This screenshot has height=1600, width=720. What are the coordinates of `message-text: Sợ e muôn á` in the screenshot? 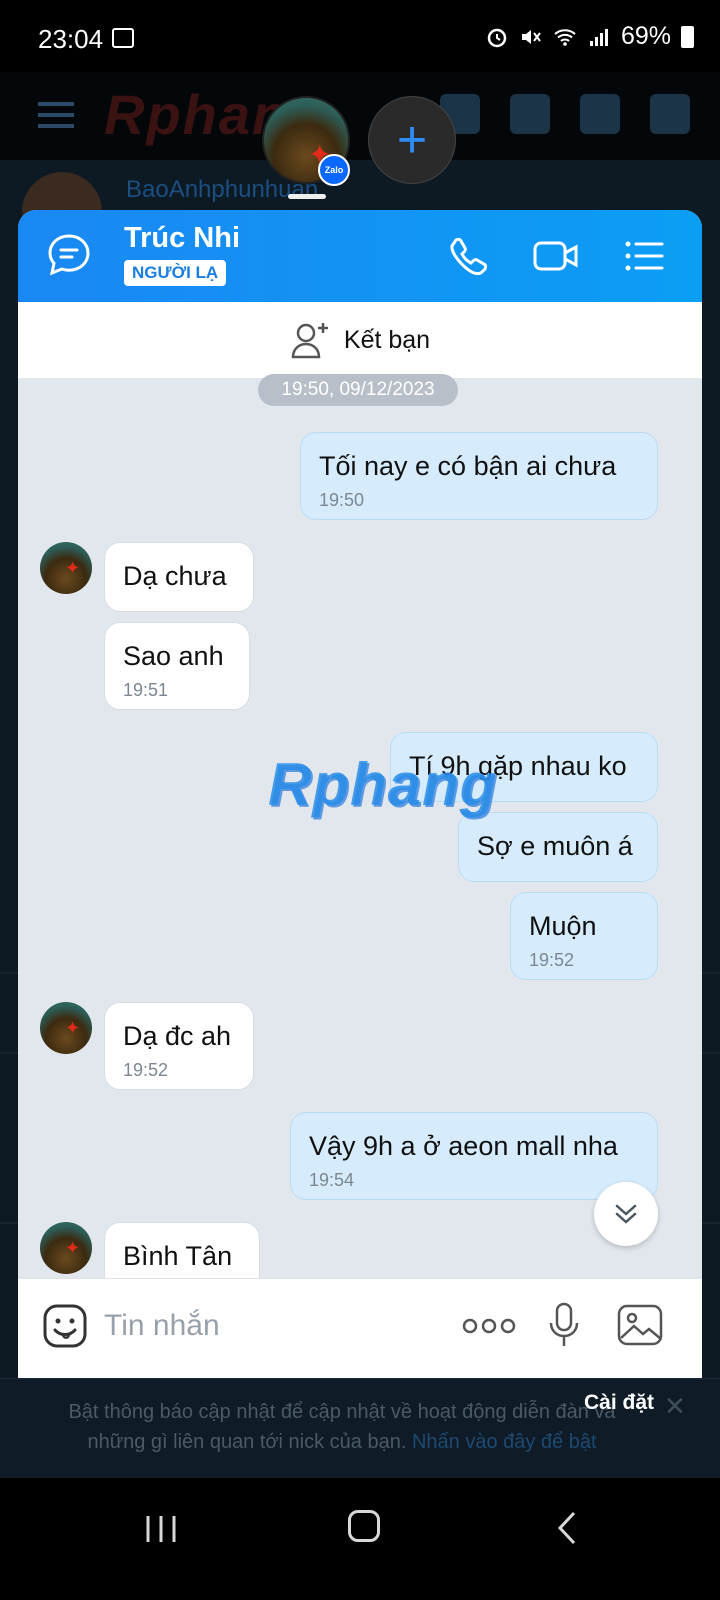 It's located at (555, 846).